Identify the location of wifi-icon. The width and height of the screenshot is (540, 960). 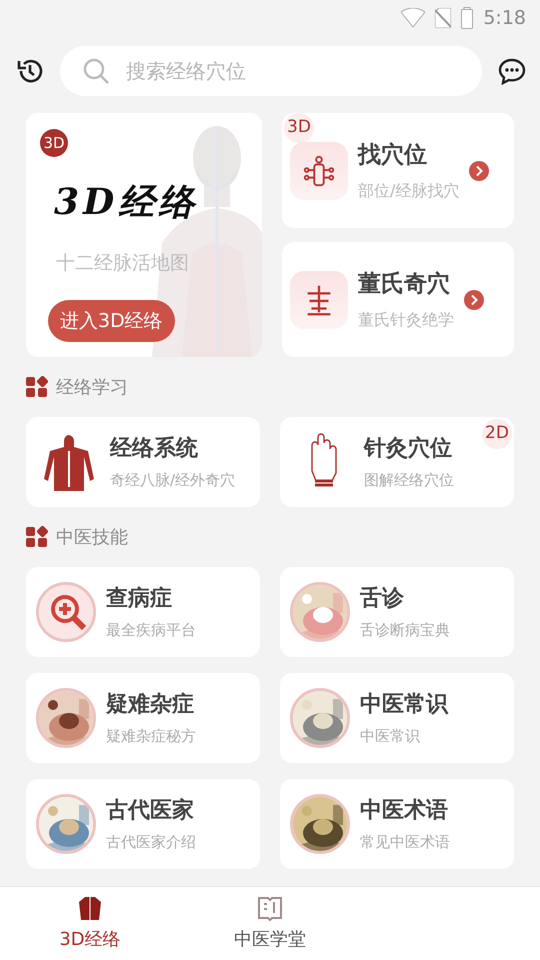
(413, 18).